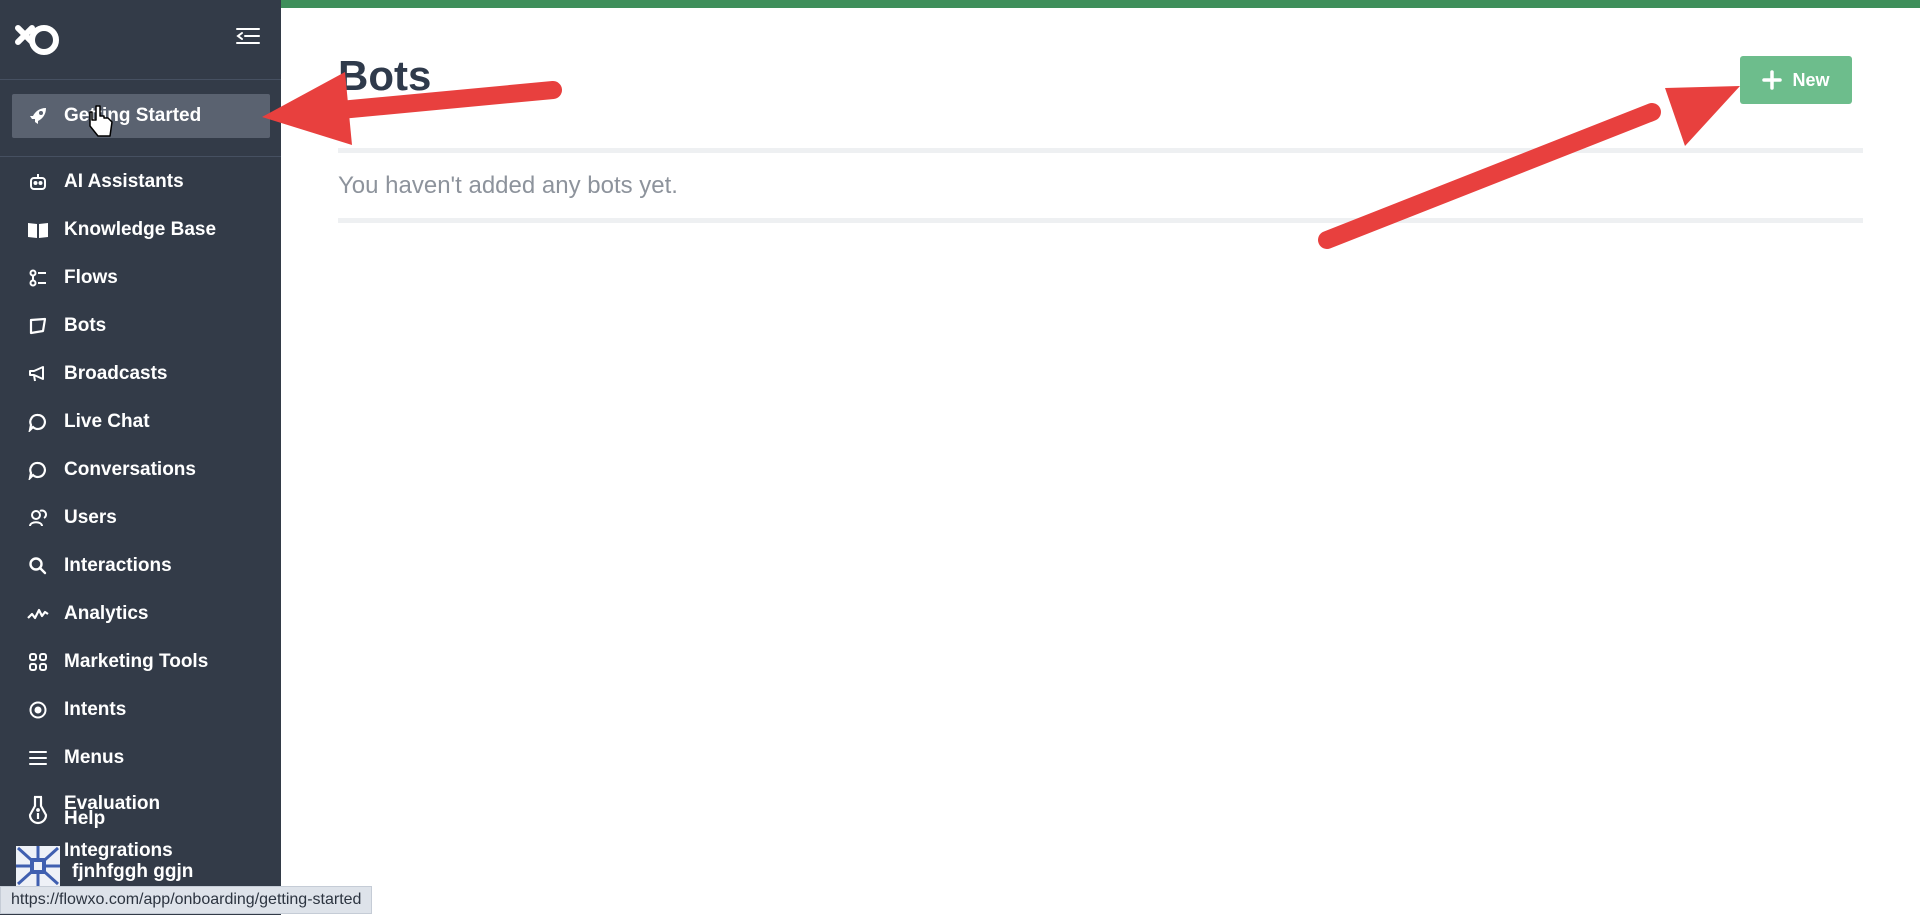 Image resolution: width=1920 pixels, height=915 pixels. Describe the element at coordinates (141, 518) in the screenshot. I see `sidebar-item-users: Users` at that location.